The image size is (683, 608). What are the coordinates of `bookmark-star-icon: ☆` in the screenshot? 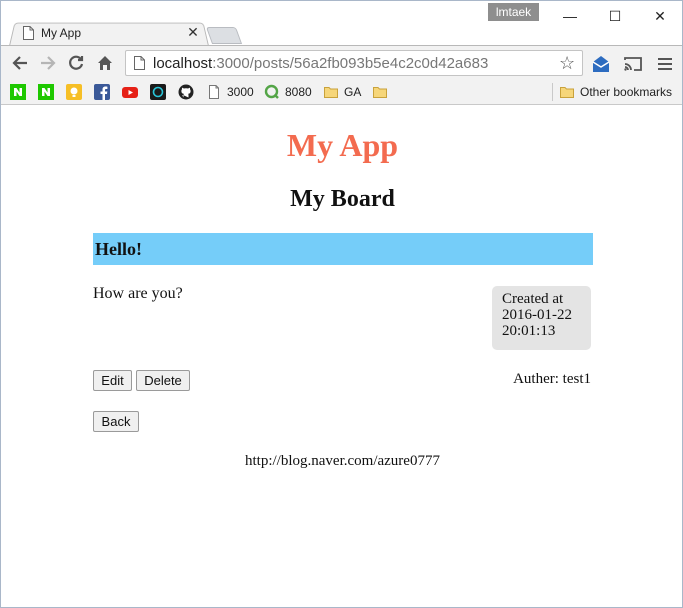 It's located at (567, 63).